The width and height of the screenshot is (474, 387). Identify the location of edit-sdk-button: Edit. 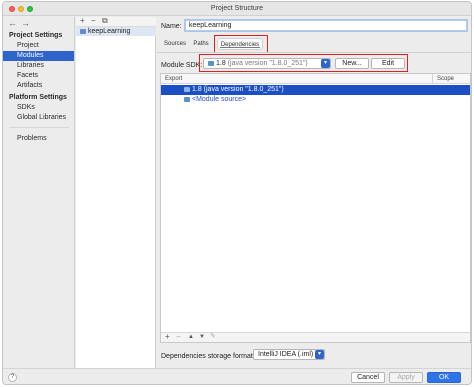
(388, 63).